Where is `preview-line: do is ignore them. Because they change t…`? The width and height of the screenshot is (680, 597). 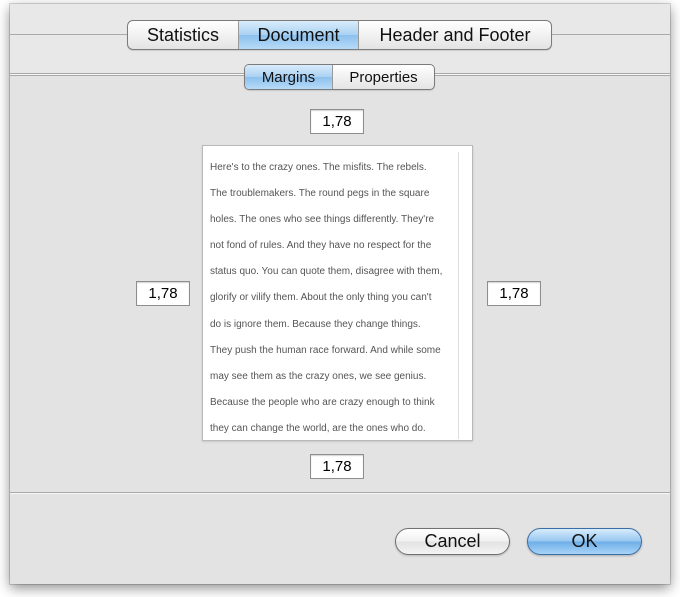 preview-line: do is ignore them. Because they change t… is located at coordinates (315, 324).